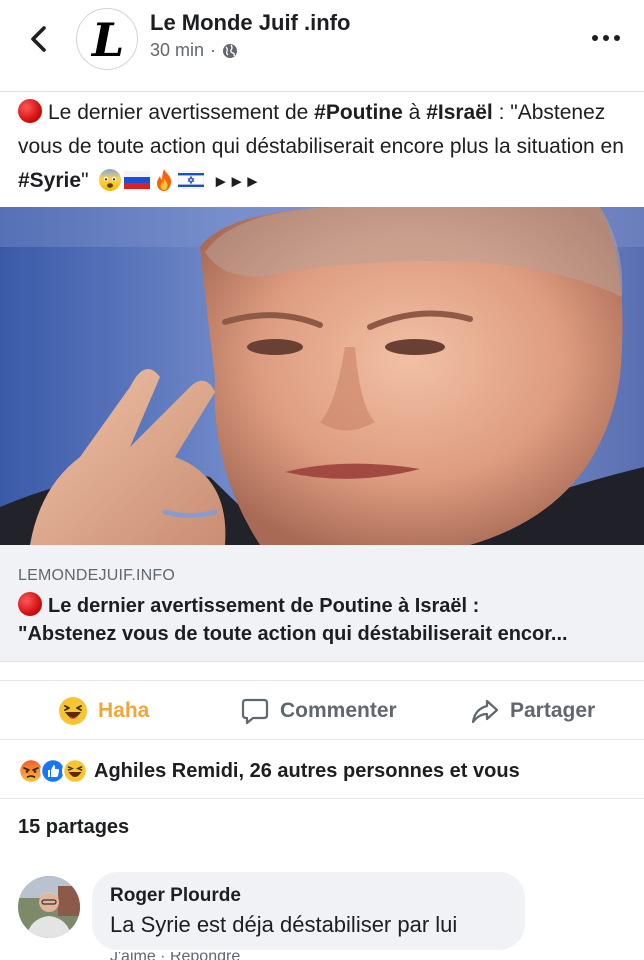 Image resolution: width=644 pixels, height=960 pixels. Describe the element at coordinates (181, 112) in the screenshot. I see `post-text-part: Le dernier avertissement de` at that location.